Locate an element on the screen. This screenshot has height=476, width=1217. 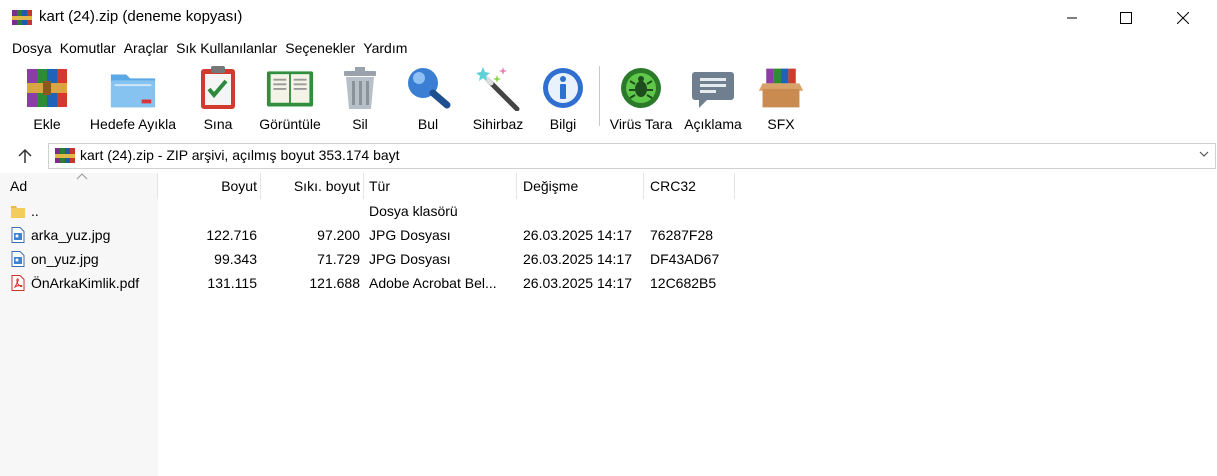
extract-folder-icon is located at coordinates (133, 91).